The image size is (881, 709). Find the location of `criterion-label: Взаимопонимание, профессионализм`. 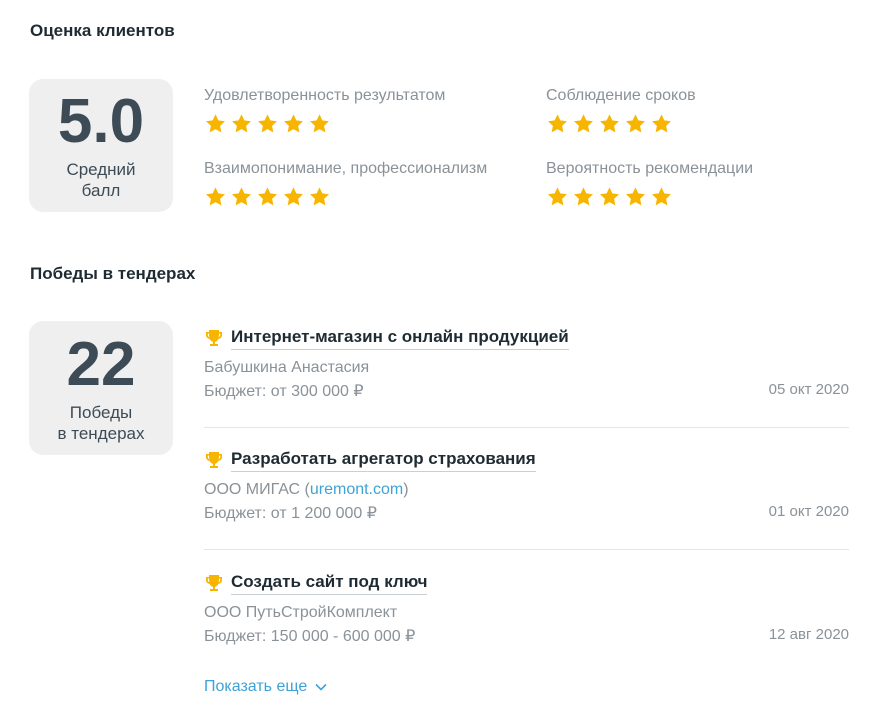

criterion-label: Взаимопонимание, профессионализм is located at coordinates (346, 168).